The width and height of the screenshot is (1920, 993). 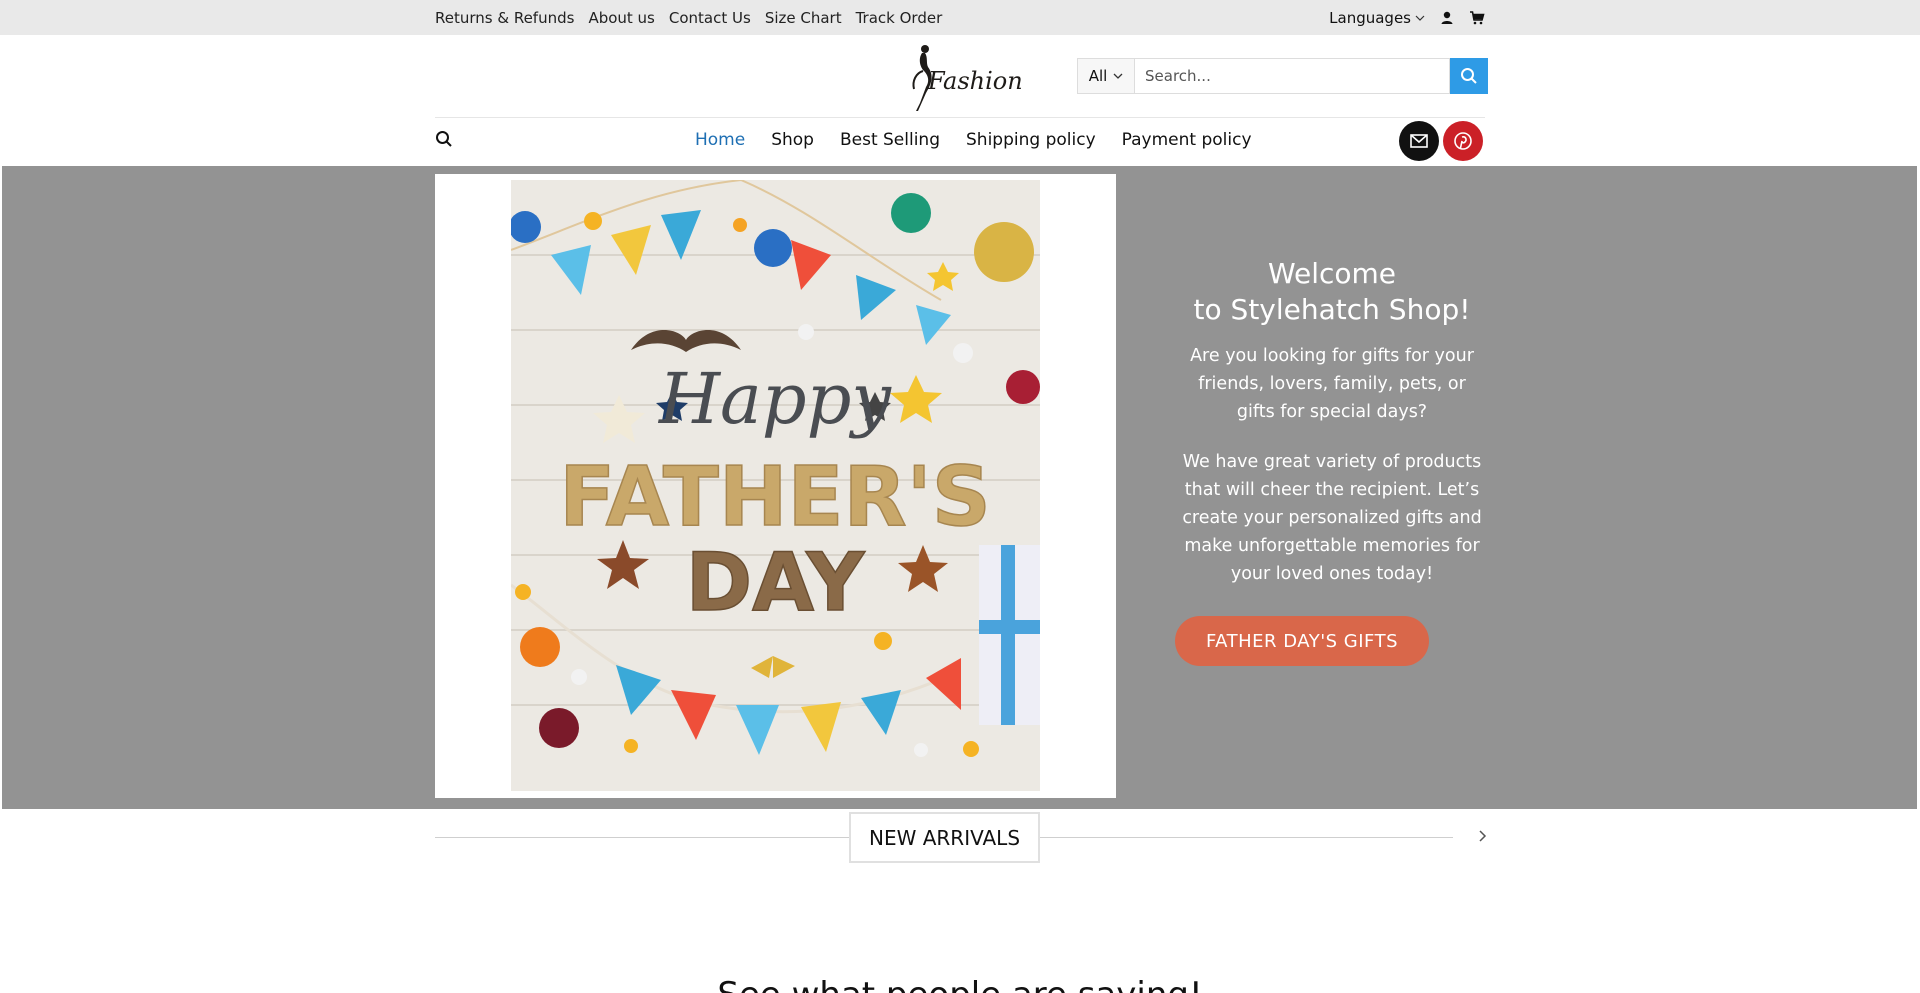 I want to click on hero-title: Welcome to Stylehatch Shop!, so click(x=1332, y=292).